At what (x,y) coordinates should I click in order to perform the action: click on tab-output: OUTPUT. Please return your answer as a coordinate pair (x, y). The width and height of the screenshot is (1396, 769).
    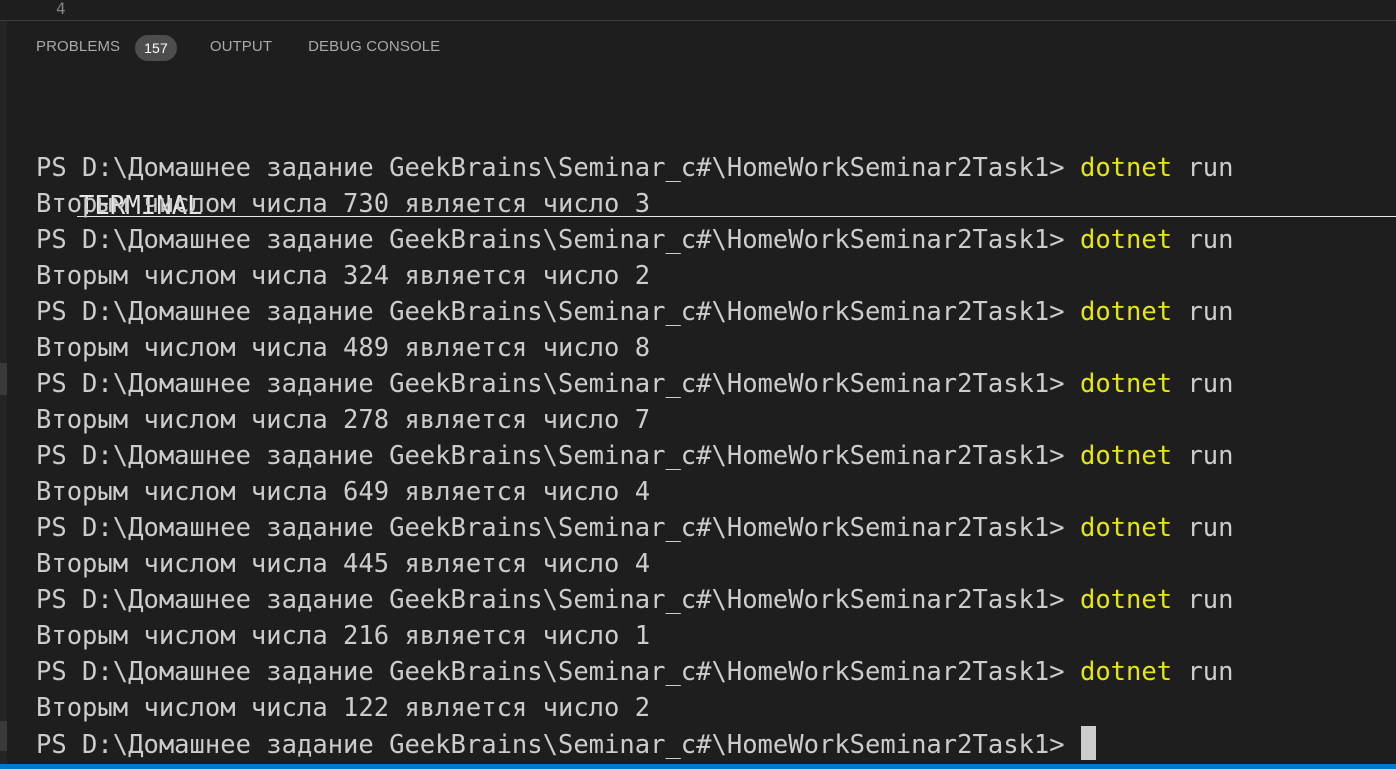
    Looking at the image, I should click on (241, 53).